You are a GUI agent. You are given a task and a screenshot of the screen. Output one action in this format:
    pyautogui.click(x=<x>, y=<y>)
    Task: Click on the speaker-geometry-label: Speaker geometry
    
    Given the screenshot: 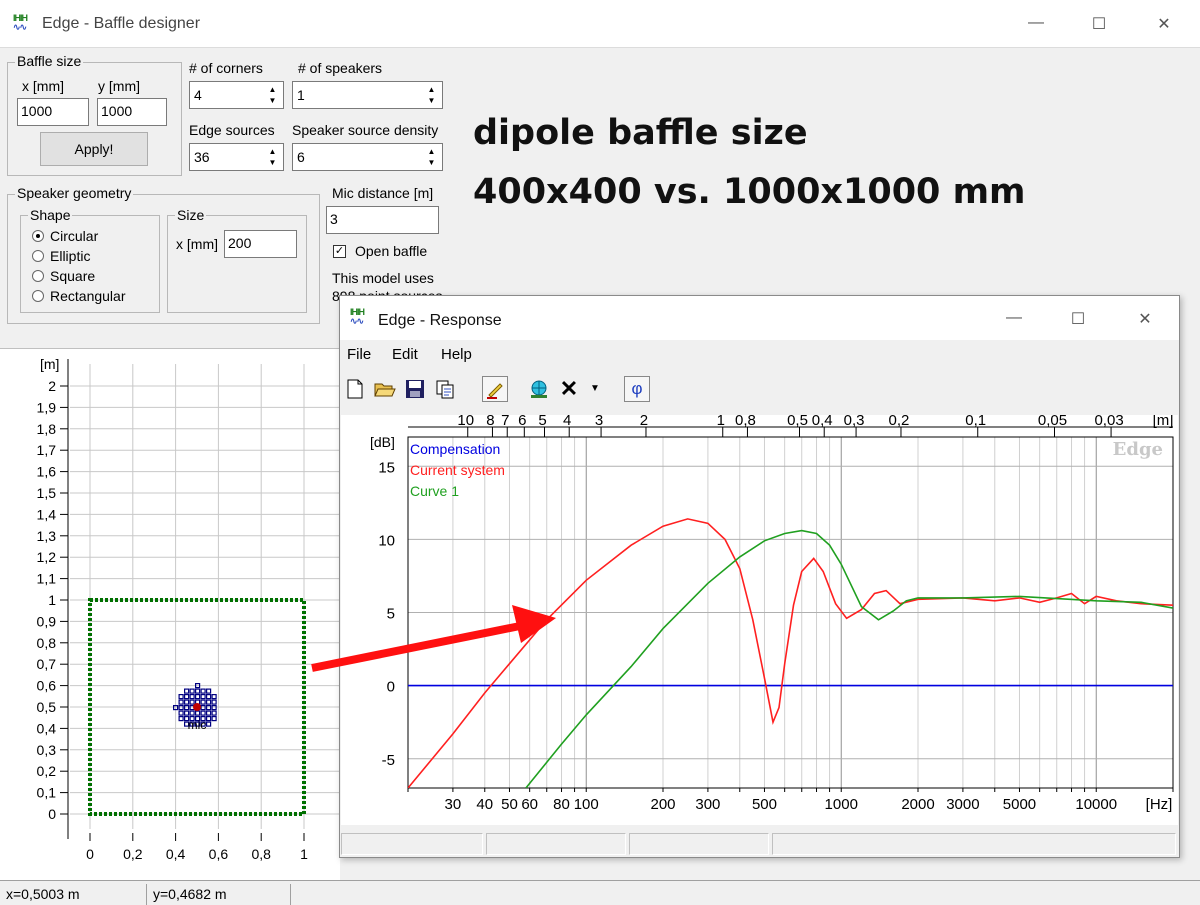 What is the action you would take?
    pyautogui.click(x=74, y=193)
    